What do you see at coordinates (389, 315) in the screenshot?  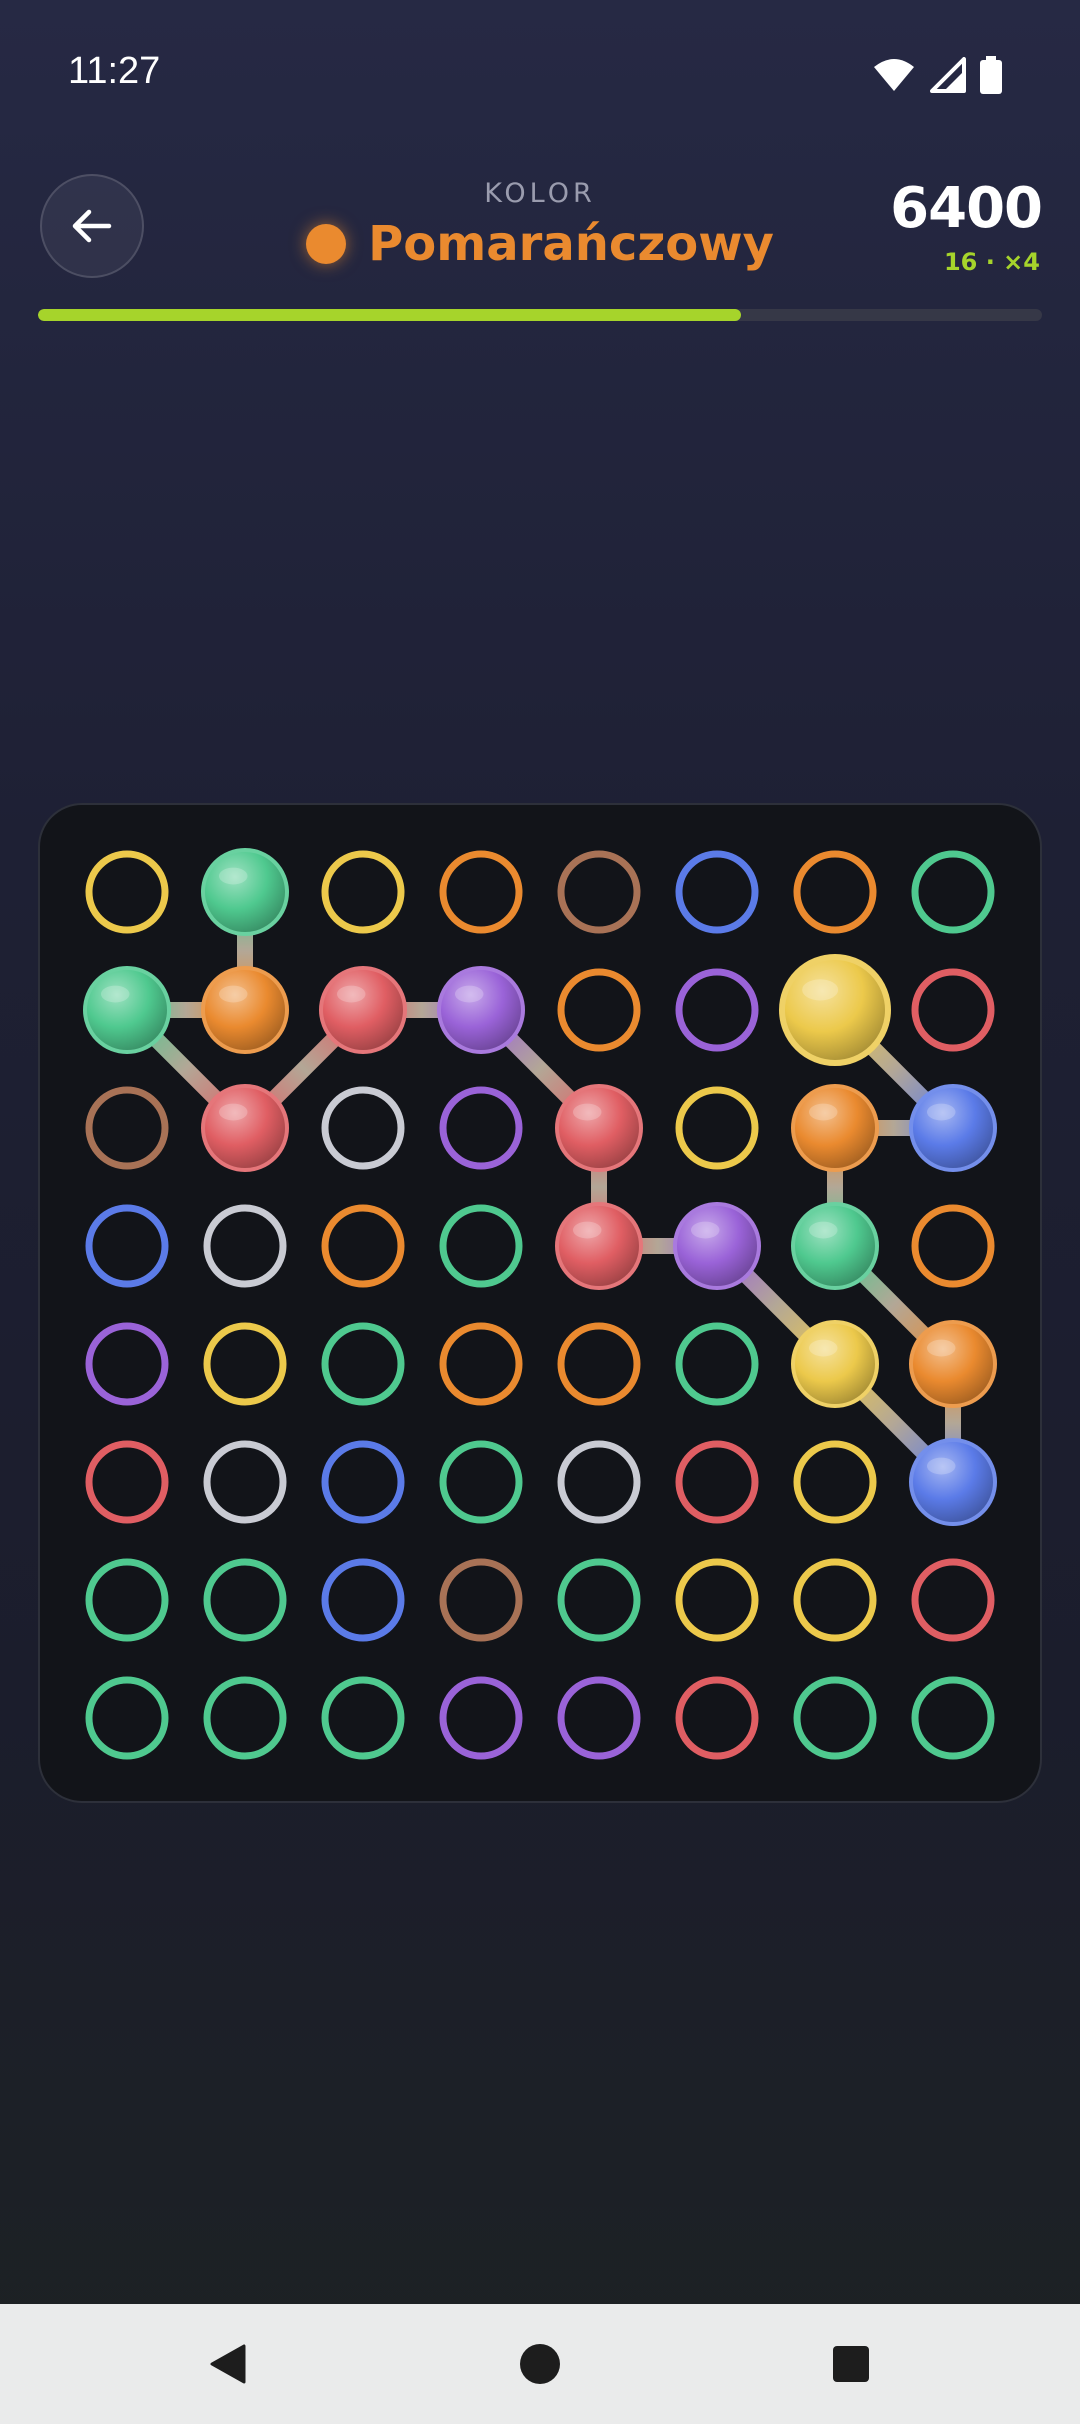 I see `progress-fill` at bounding box center [389, 315].